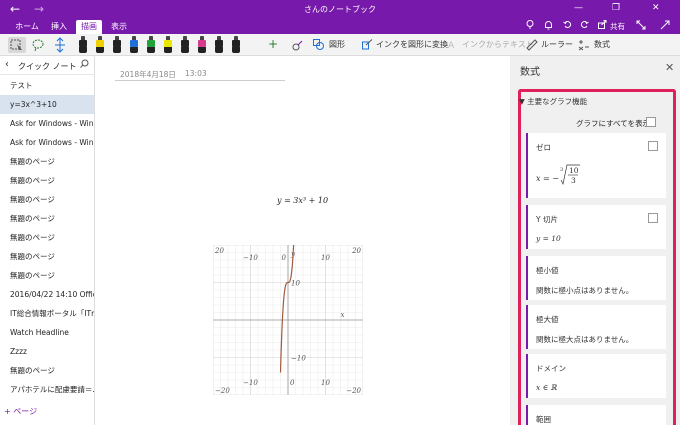  I want to click on tab-view: 表示, so click(119, 27).